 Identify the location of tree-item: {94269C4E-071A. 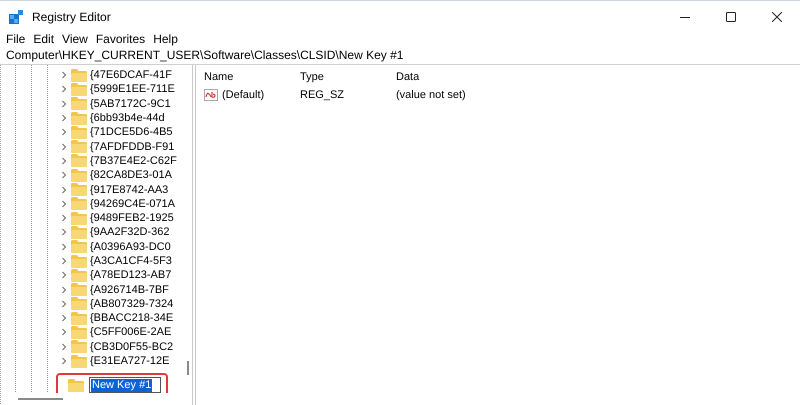
(133, 204).